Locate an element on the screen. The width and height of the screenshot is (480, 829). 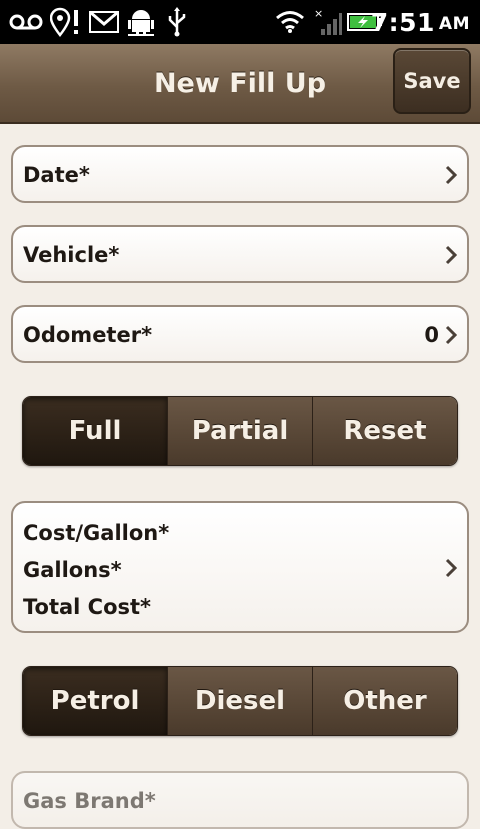
odometer-label: Odometer* is located at coordinates (88, 335).